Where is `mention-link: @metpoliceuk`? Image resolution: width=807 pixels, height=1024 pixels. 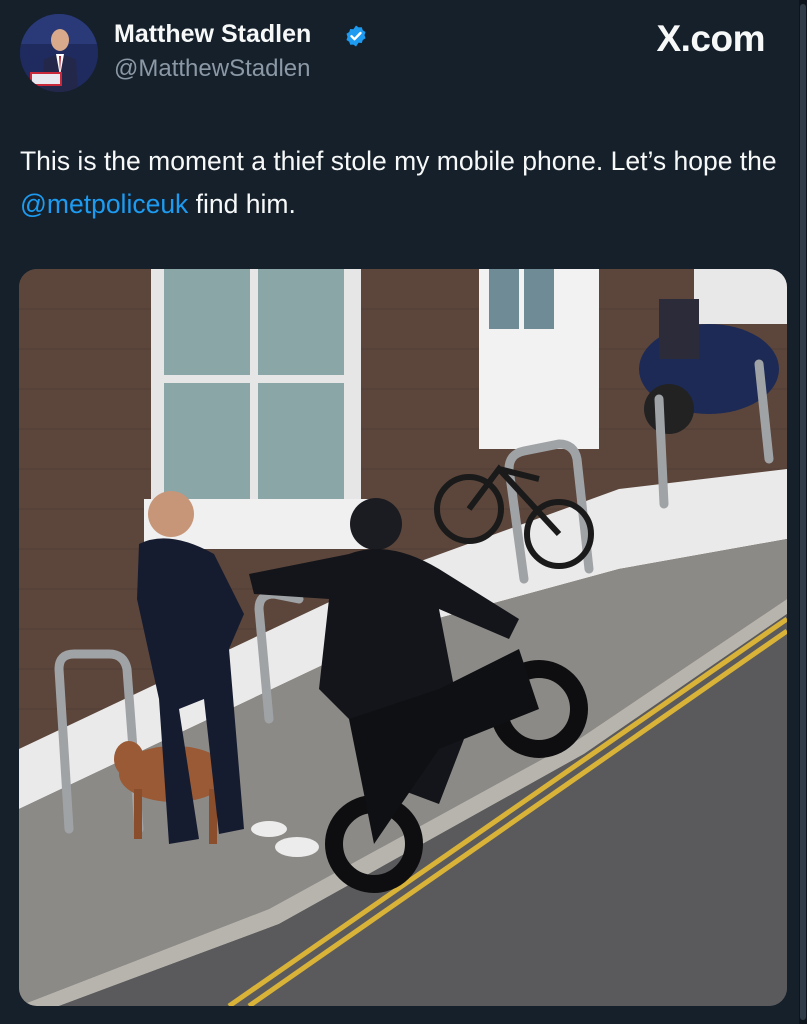 mention-link: @metpoliceuk is located at coordinates (104, 204).